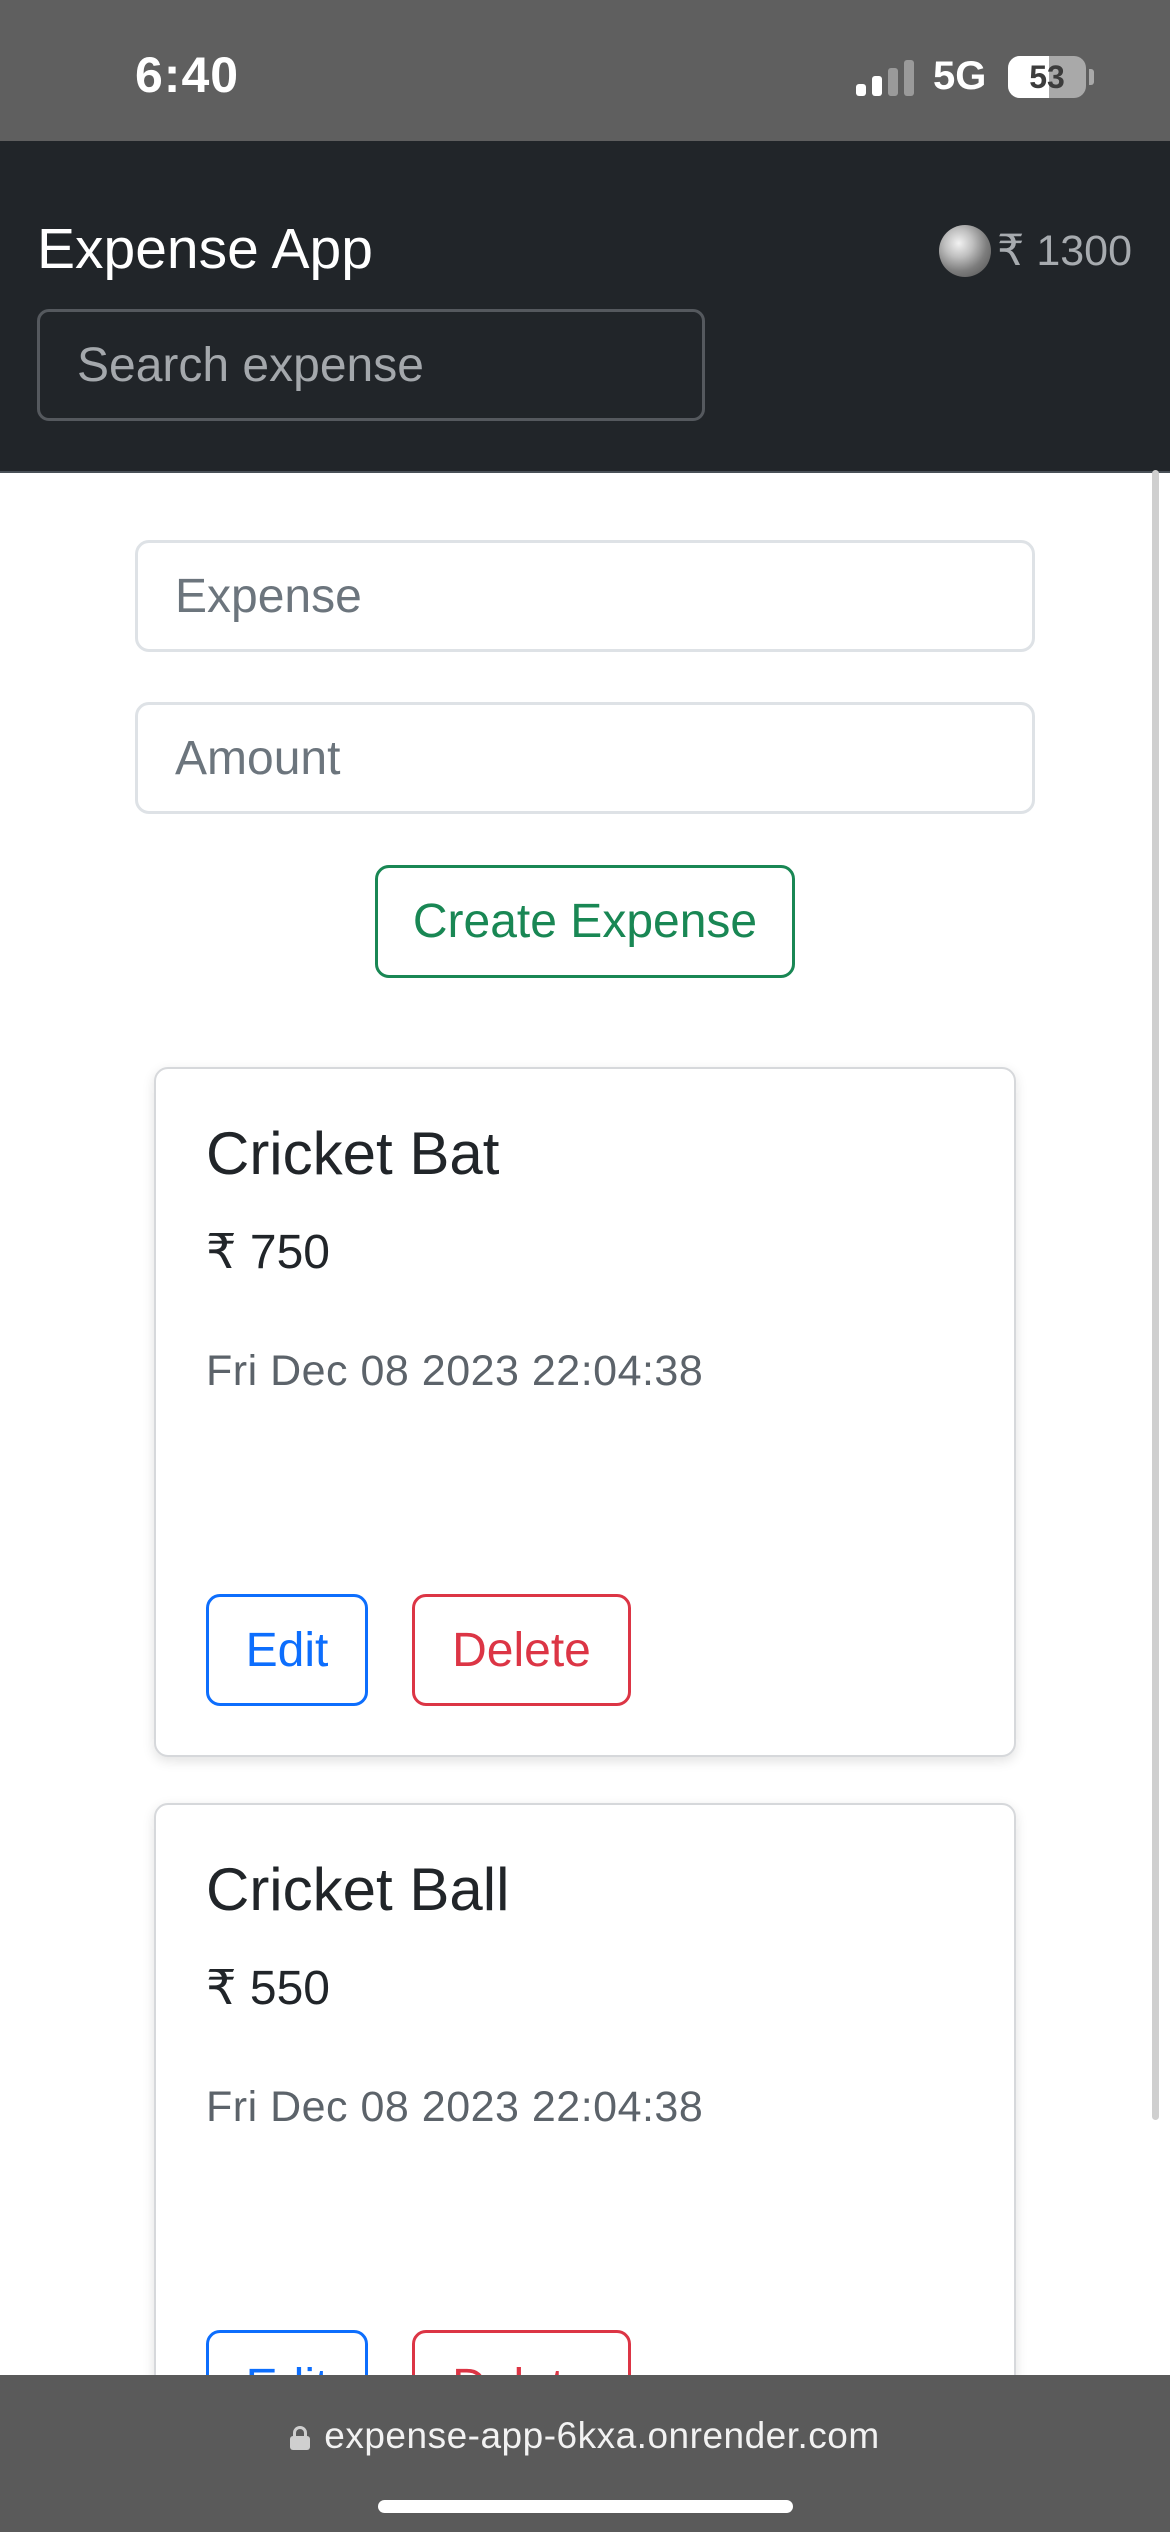  I want to click on battery-icon: 53, so click(1047, 77).